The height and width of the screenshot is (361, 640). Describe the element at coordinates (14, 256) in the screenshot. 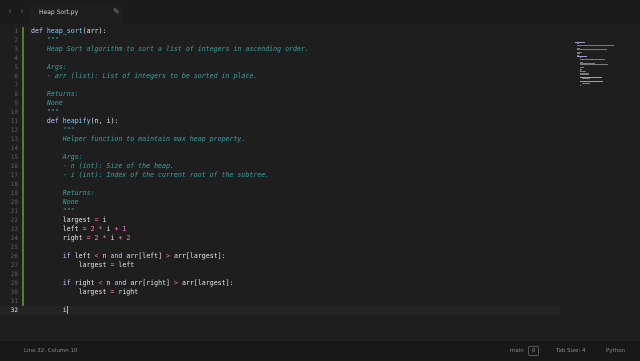

I see `line-number: 26` at that location.